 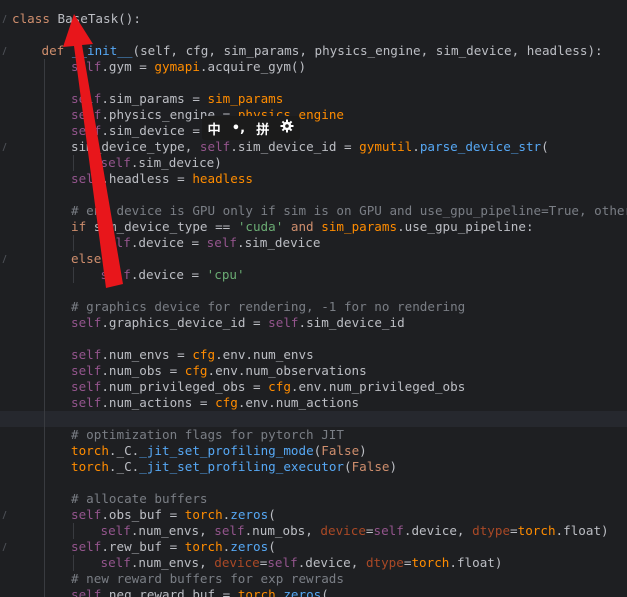 I want to click on code-text: self.device = 'cpu', so click(x=173, y=275).